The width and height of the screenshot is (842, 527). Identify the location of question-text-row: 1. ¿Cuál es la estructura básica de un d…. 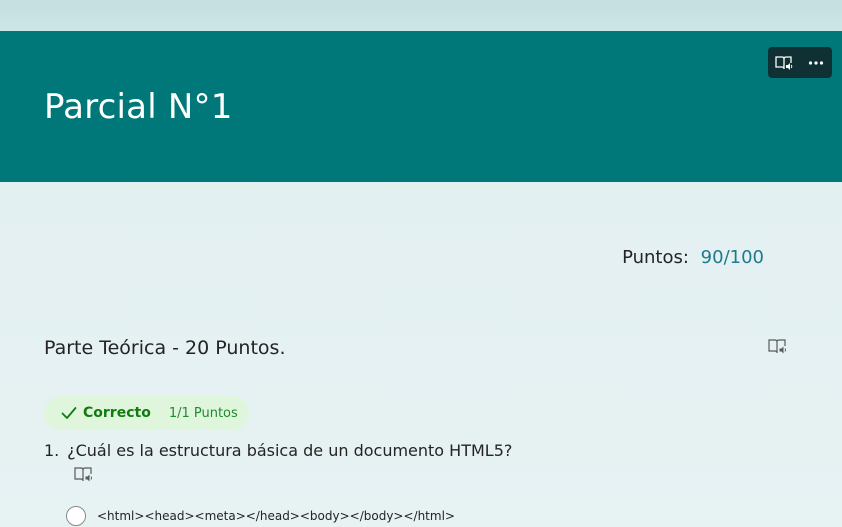
(278, 450).